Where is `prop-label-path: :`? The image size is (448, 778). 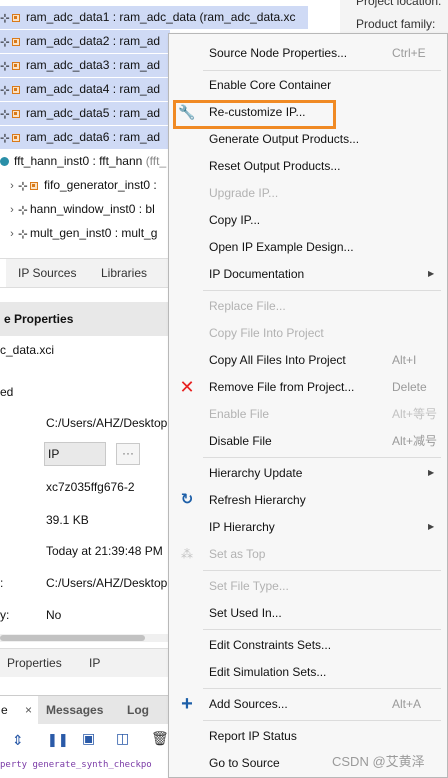 prop-label-path: : is located at coordinates (2, 583).